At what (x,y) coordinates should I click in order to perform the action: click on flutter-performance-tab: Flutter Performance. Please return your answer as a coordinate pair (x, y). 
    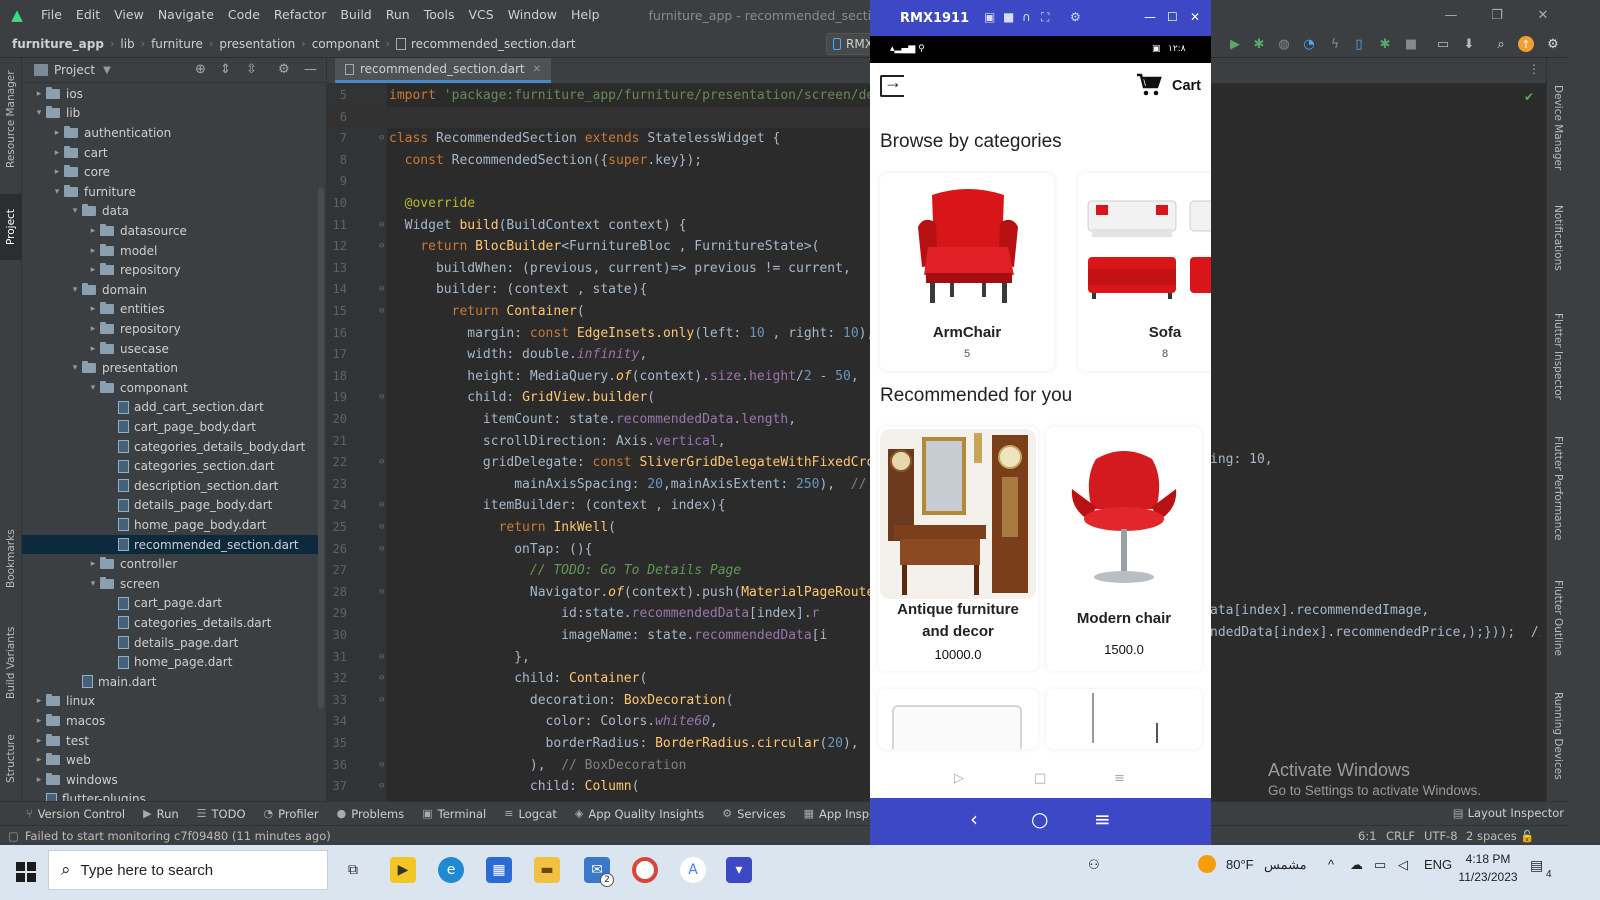
    Looking at the image, I should click on (1558, 488).